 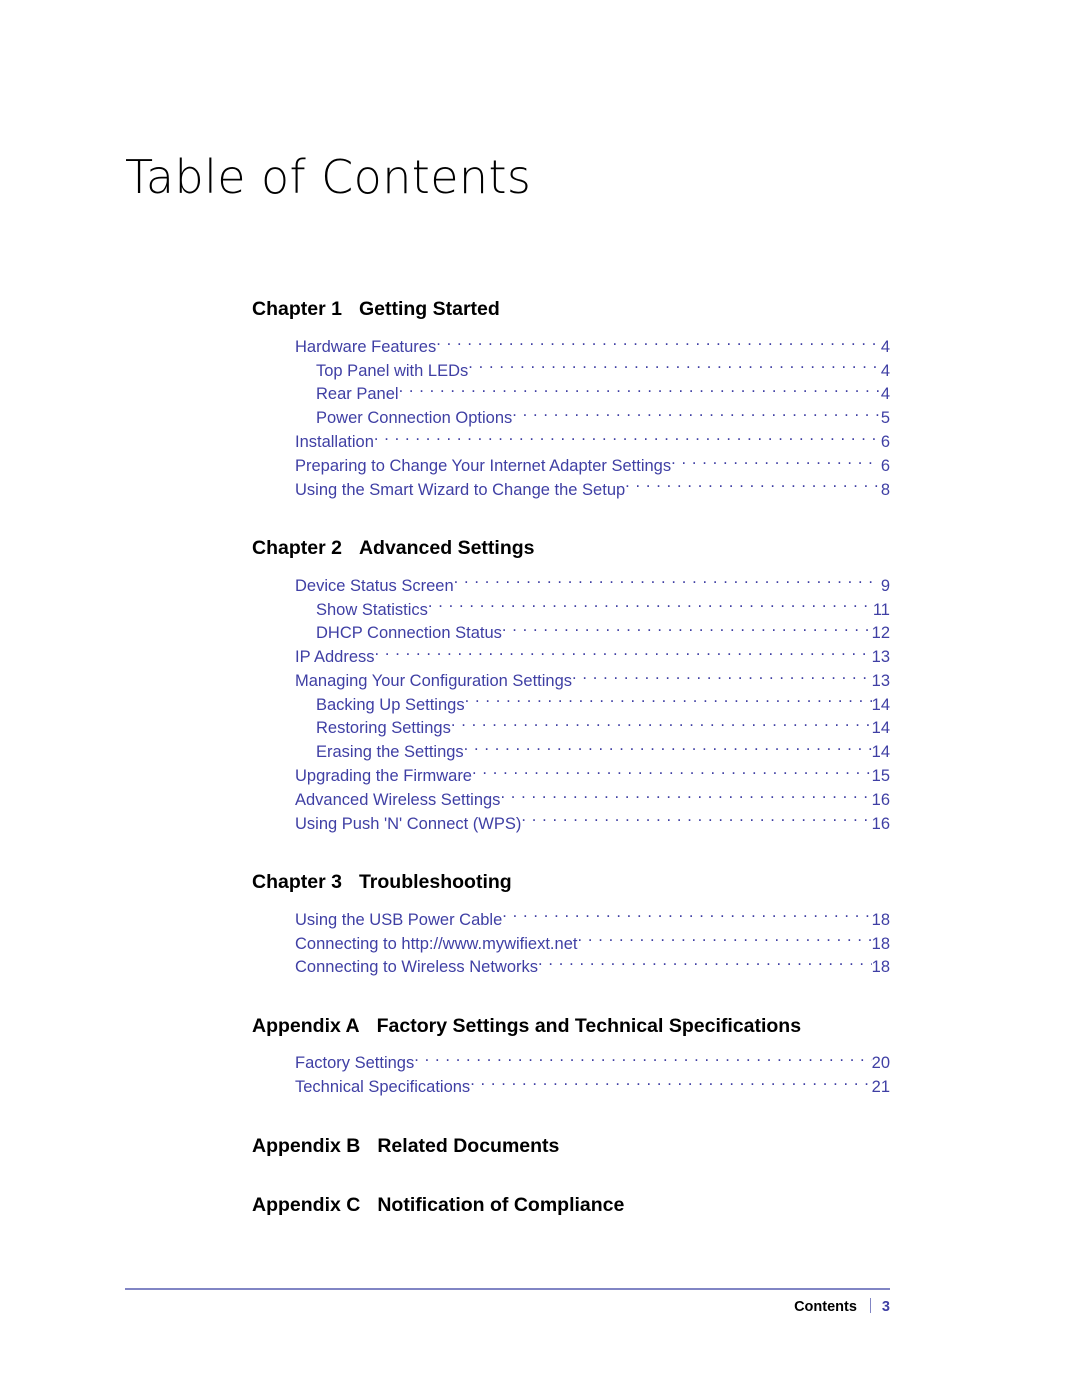 I want to click on toc-entry: Backing Up Settings 14, so click(x=540, y=705).